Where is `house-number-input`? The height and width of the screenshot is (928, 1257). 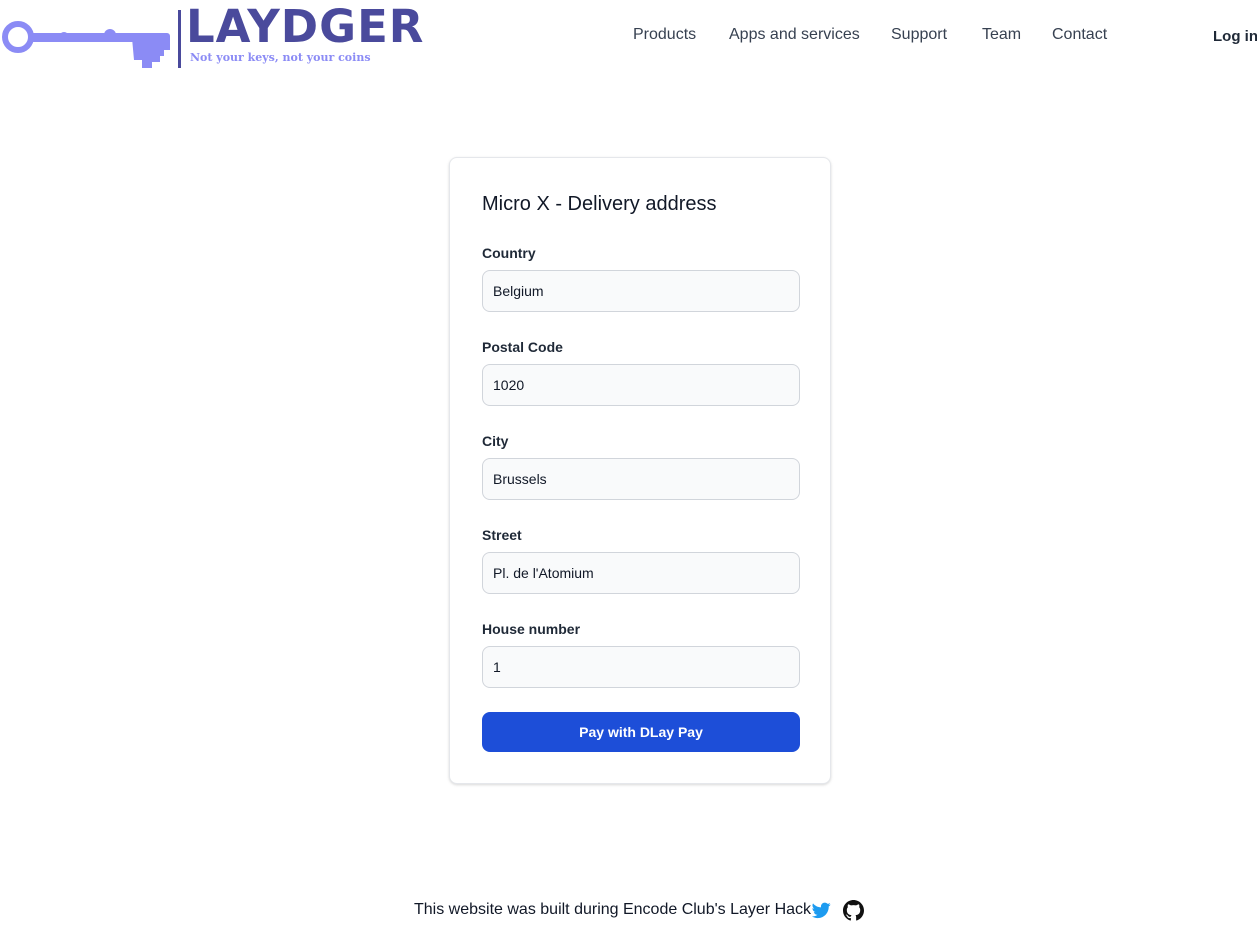 house-number-input is located at coordinates (641, 667).